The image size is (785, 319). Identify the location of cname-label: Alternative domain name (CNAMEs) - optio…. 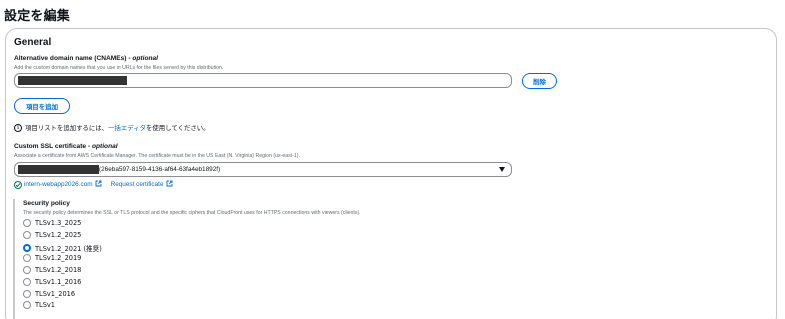
(86, 58).